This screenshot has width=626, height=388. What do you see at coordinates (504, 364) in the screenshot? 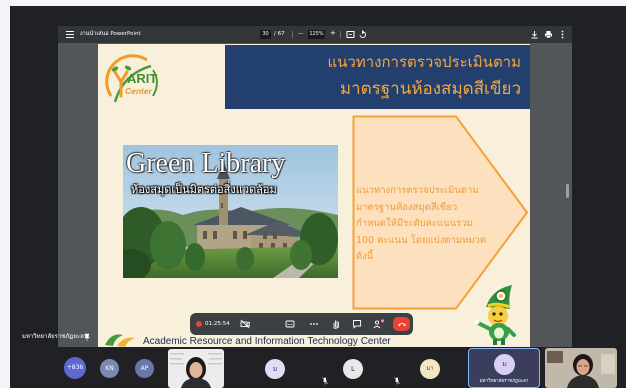
I see `active-speaker-avatar: ม` at bounding box center [504, 364].